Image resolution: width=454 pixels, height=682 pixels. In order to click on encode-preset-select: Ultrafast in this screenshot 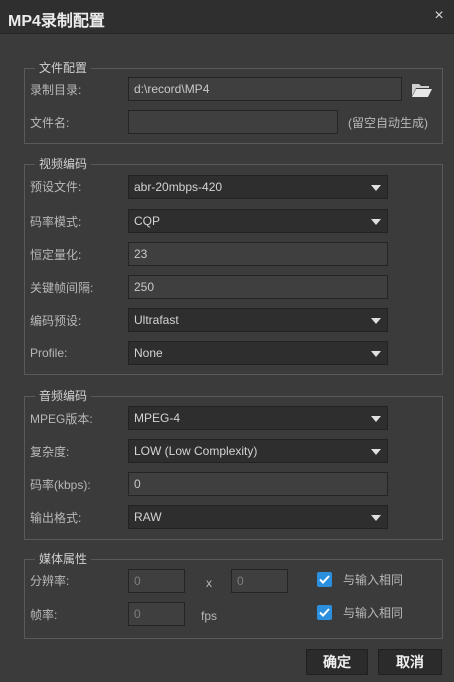, I will do `click(258, 320)`.